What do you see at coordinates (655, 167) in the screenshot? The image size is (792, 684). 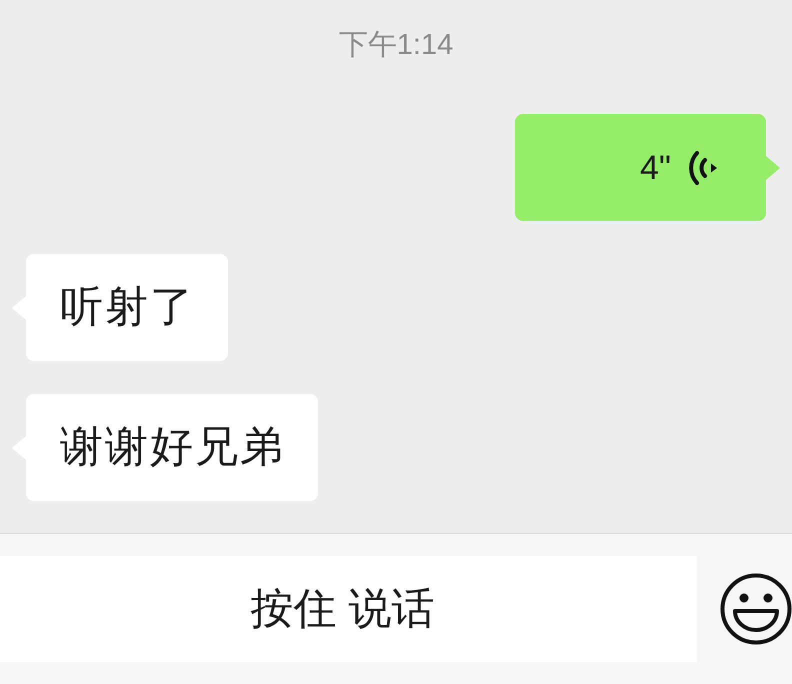 I see `voice-duration: 4"` at bounding box center [655, 167].